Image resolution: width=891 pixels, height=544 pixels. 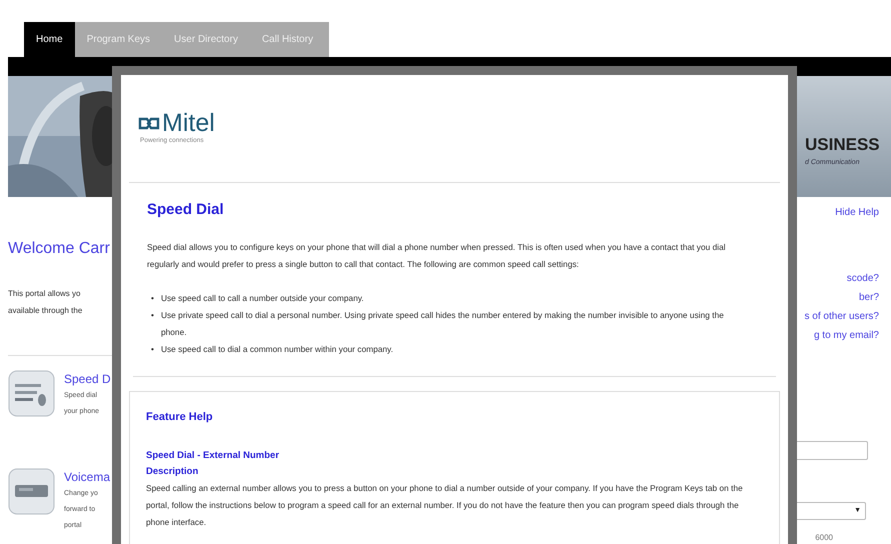 What do you see at coordinates (87, 379) in the screenshot?
I see `feature-link: Speed D` at bounding box center [87, 379].